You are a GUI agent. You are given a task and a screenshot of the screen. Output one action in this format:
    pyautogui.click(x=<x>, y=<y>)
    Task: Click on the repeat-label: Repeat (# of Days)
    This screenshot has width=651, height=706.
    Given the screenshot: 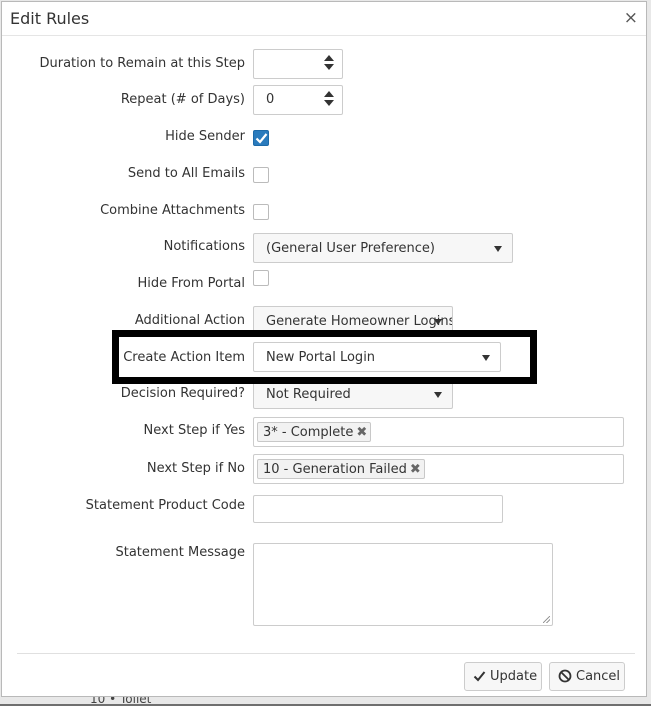 What is the action you would take?
    pyautogui.click(x=182, y=99)
    